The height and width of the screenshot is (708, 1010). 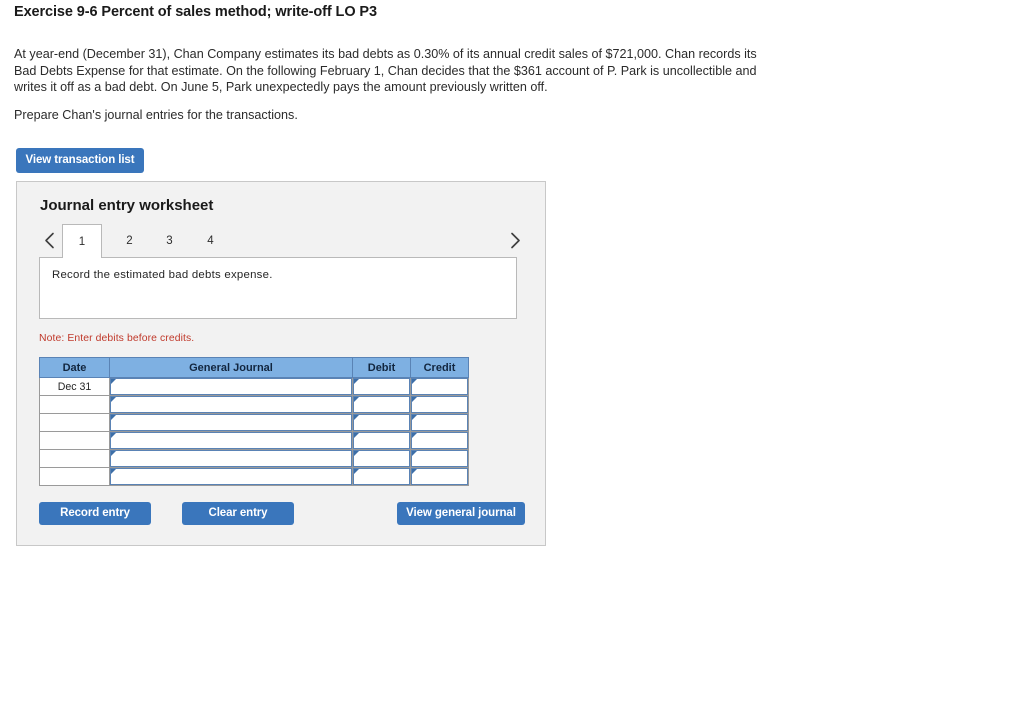 I want to click on view-transaction-list-button: View transaction list, so click(x=80, y=160).